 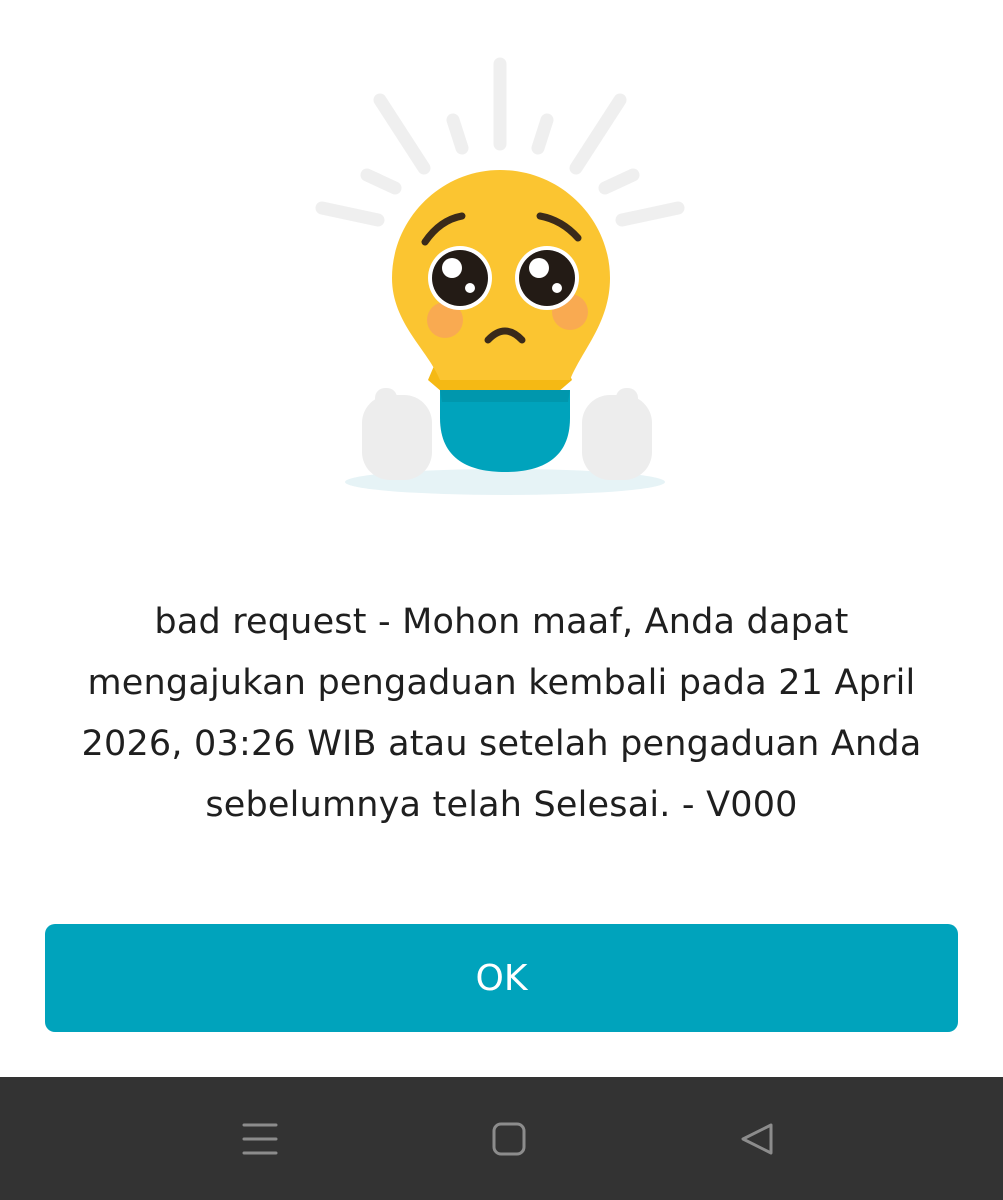 What do you see at coordinates (500, 276) in the screenshot?
I see `sad-lightbulb-illustration` at bounding box center [500, 276].